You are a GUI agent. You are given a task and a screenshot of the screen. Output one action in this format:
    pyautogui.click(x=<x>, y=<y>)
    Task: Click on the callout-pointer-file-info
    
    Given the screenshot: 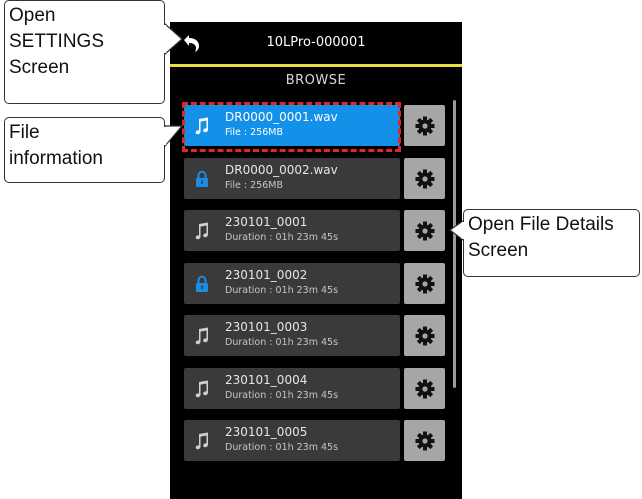 What is the action you would take?
    pyautogui.click(x=174, y=136)
    